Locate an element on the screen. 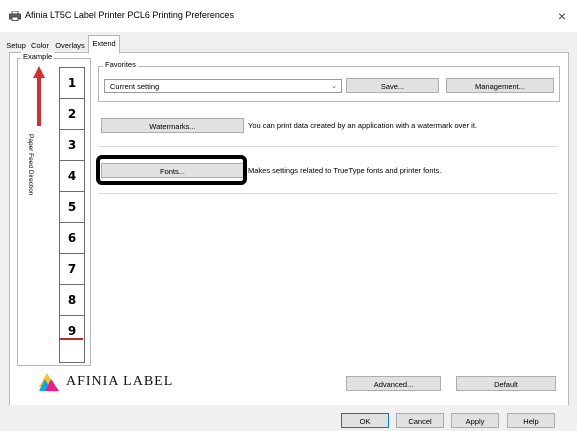 The height and width of the screenshot is (431, 577). afinia-logo-text: AFINIA LABEL is located at coordinates (120, 381).